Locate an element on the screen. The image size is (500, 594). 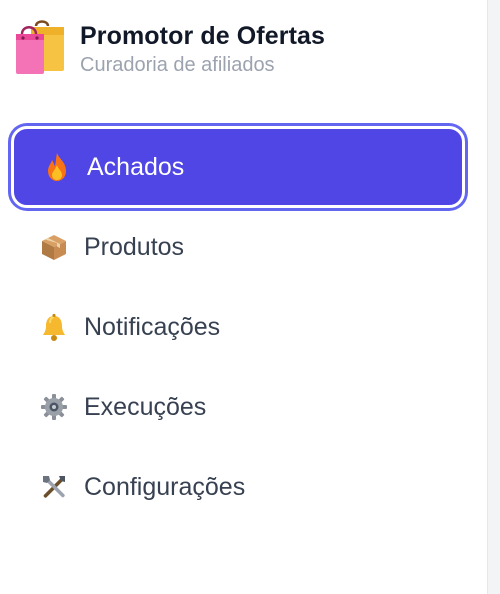
sidebar-item-configuracoes: Configurações is located at coordinates (239, 487).